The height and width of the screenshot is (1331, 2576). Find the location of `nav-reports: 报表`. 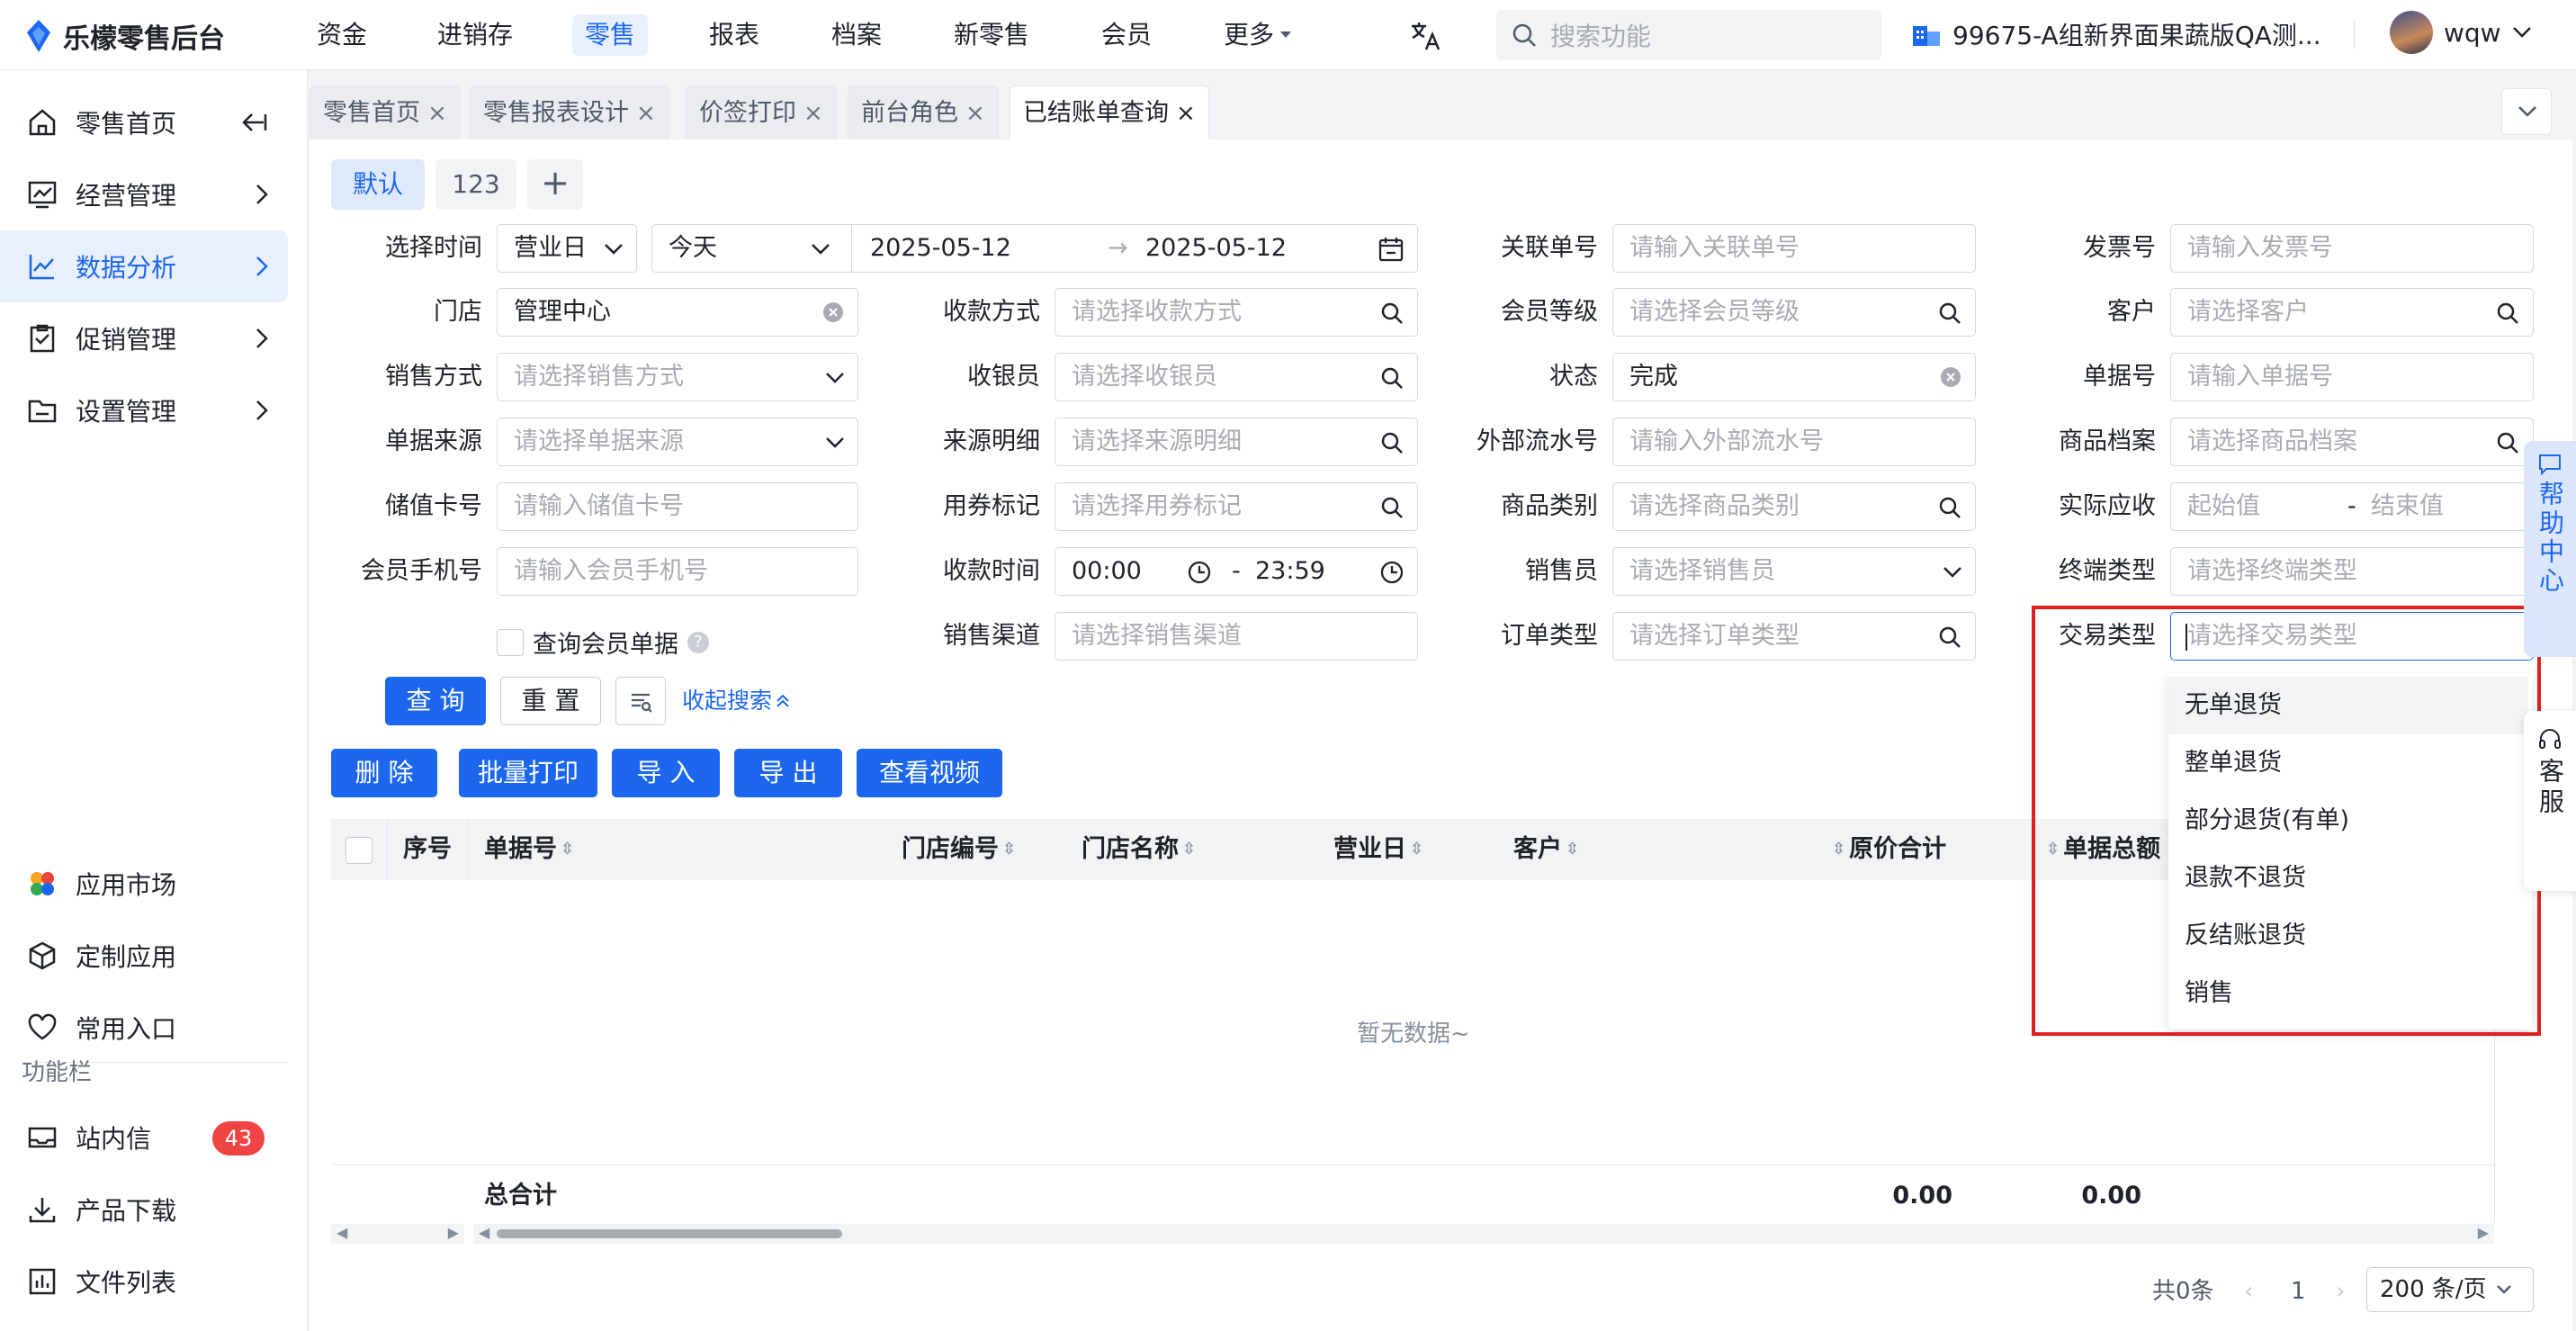

nav-reports: 报表 is located at coordinates (734, 35).